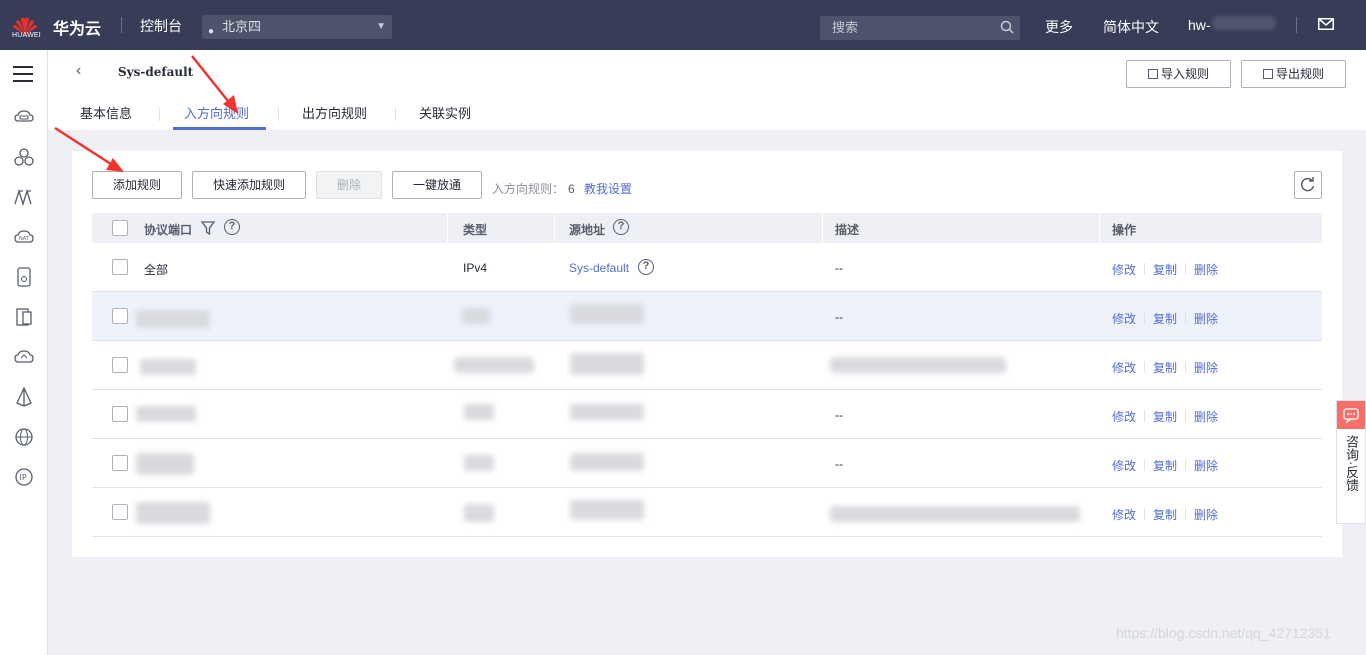  I want to click on elastic-ip-icon: IP, so click(24, 477).